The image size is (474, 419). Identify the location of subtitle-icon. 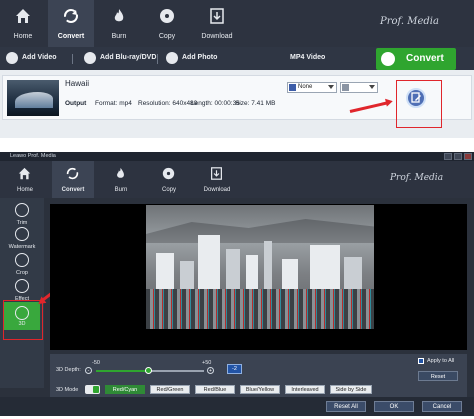
(292, 87).